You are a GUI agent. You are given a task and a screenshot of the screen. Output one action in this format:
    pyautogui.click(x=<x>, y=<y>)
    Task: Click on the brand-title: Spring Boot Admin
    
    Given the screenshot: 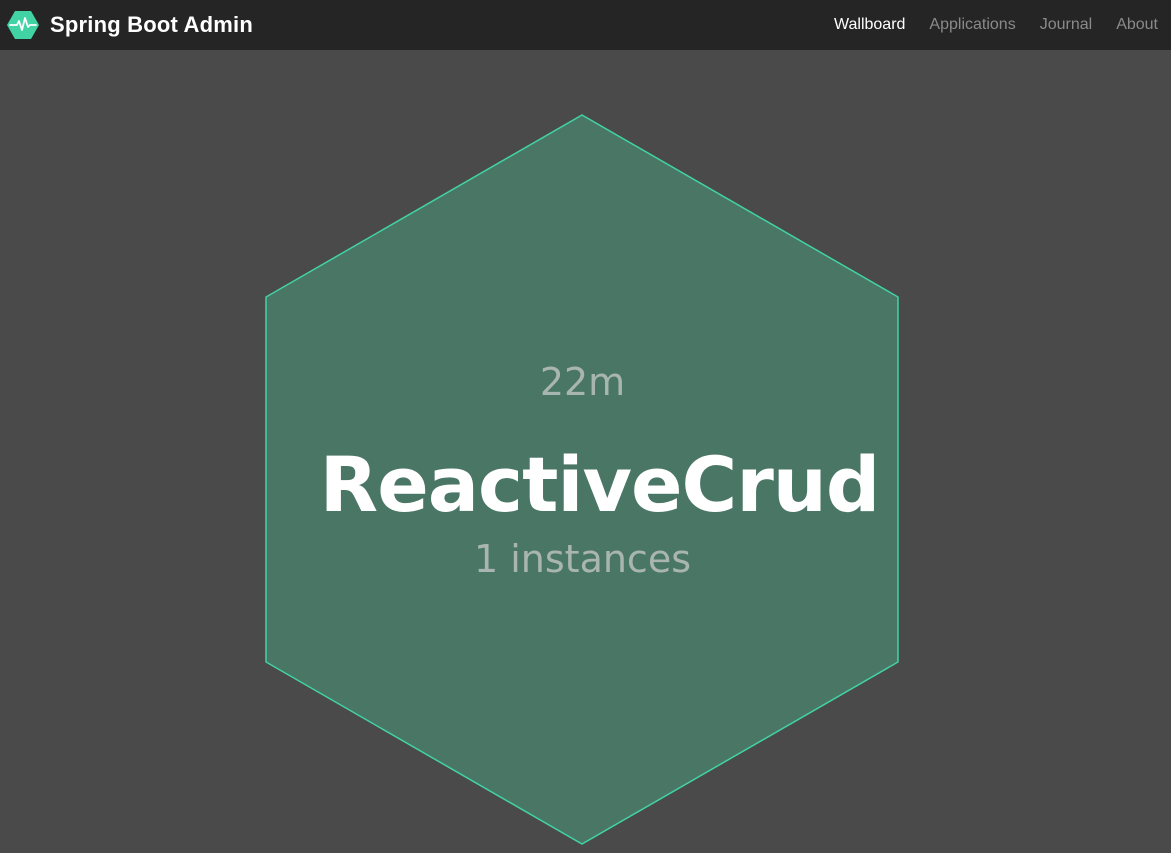 What is the action you would take?
    pyautogui.click(x=152, y=24)
    